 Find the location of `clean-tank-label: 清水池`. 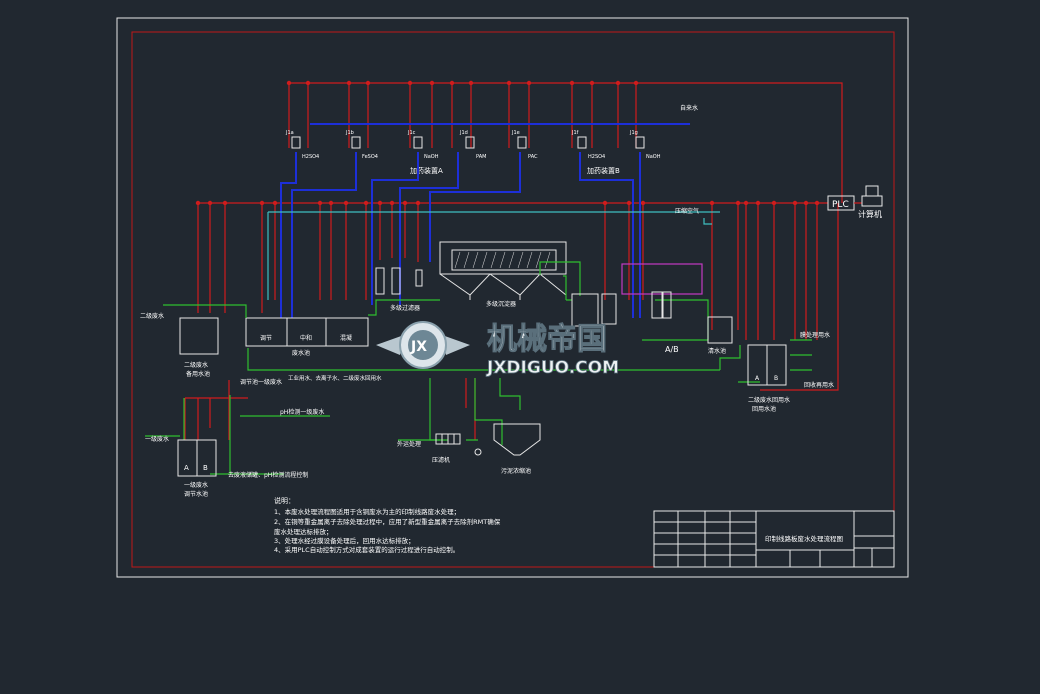

clean-tank-label: 清水池 is located at coordinates (717, 351).